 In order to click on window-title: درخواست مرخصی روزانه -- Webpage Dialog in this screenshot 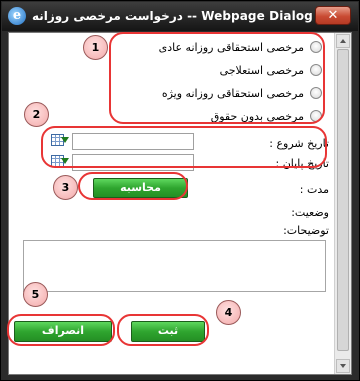, I will do `click(172, 16)`.